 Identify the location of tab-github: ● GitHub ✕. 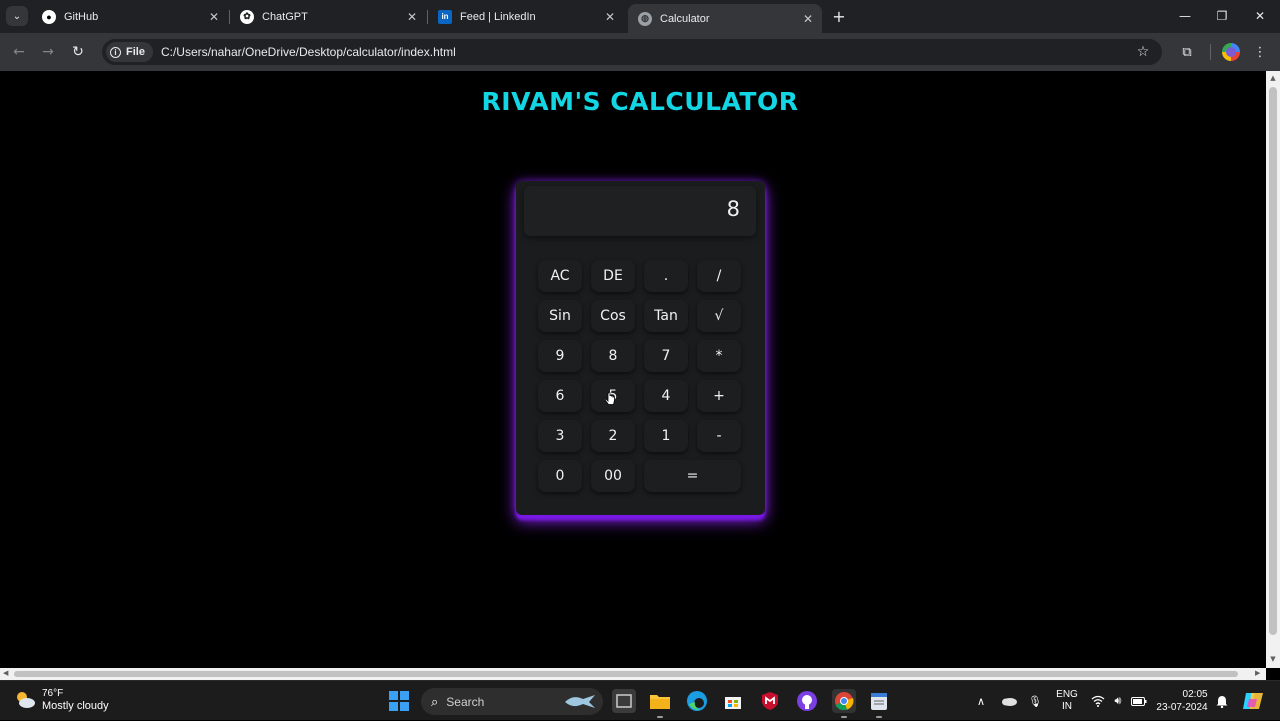
(130, 16).